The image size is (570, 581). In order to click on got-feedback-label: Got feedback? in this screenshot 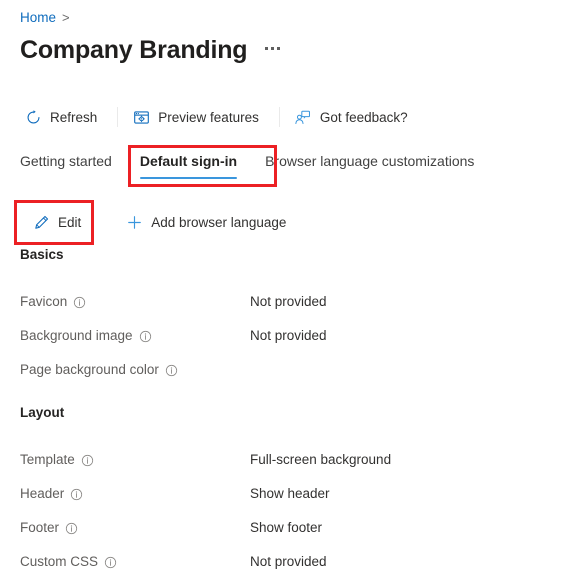, I will do `click(363, 117)`.